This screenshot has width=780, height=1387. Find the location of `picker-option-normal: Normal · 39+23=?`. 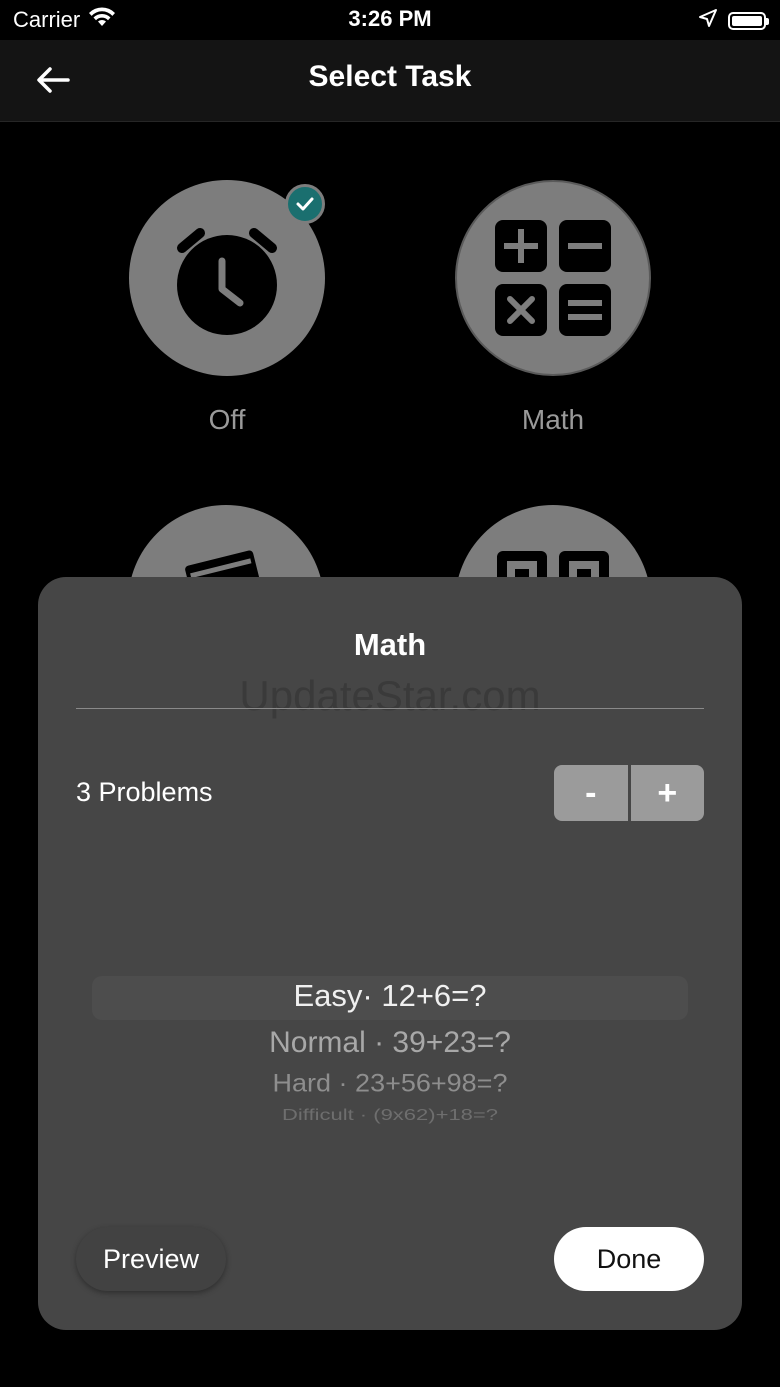

picker-option-normal: Normal · 39+23=? is located at coordinates (390, 1043).